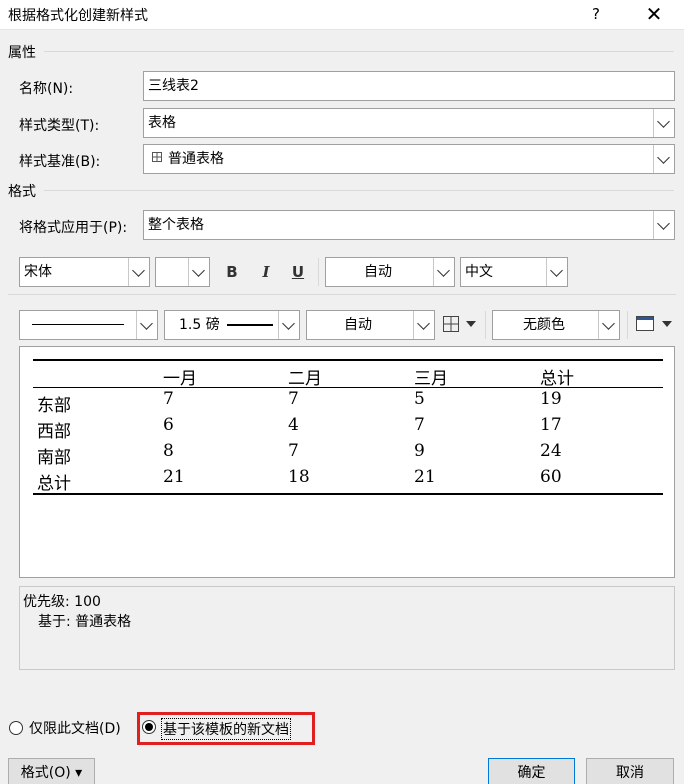 The height and width of the screenshot is (784, 684). What do you see at coordinates (54, 406) in the screenshot?
I see `row-header: 东部` at bounding box center [54, 406].